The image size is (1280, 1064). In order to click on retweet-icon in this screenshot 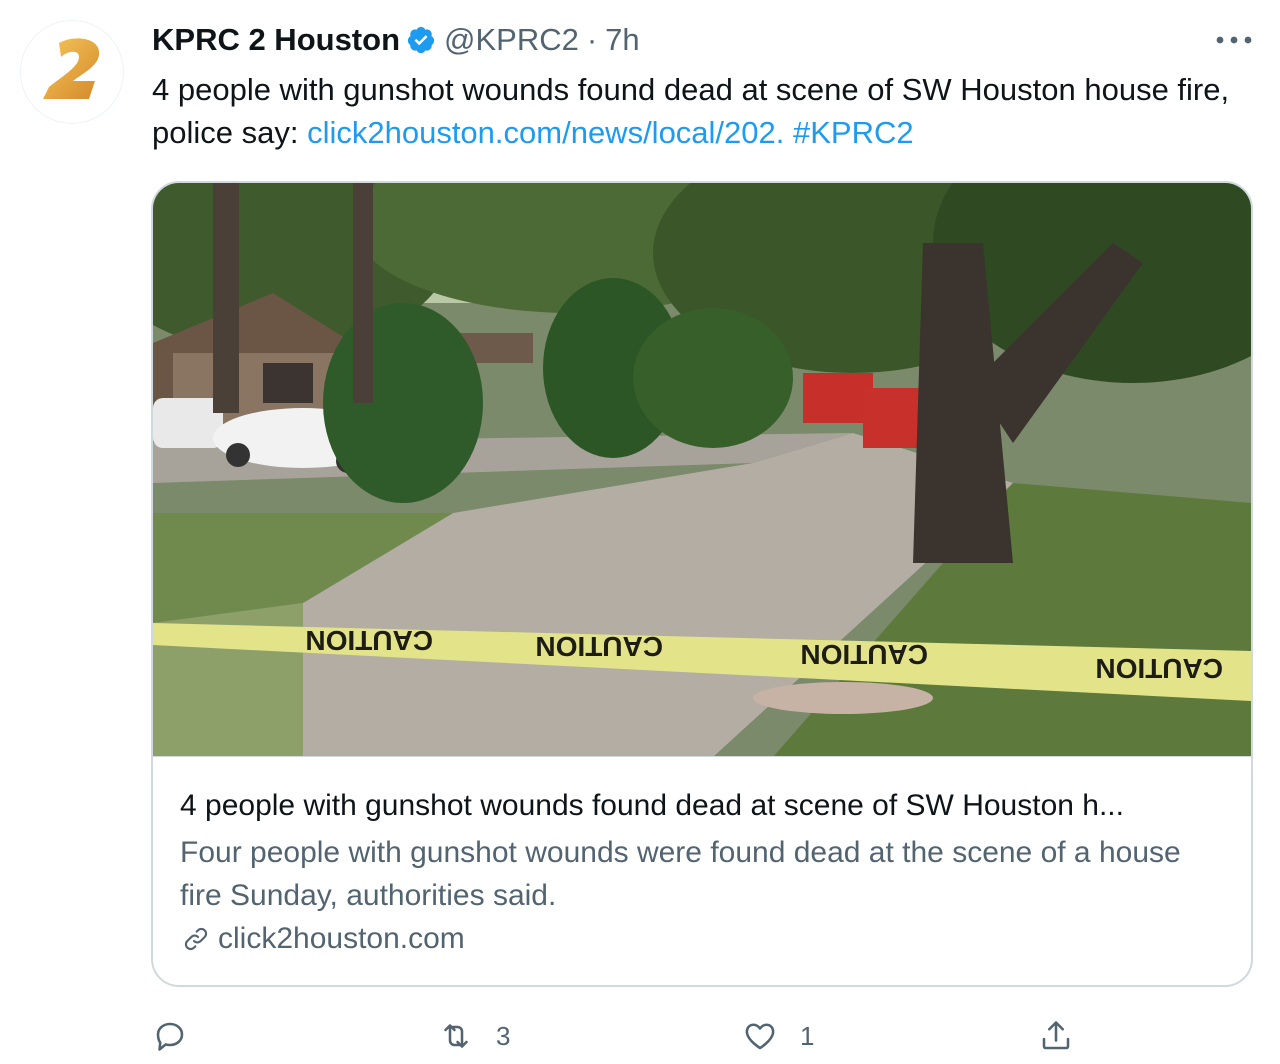, I will do `click(456, 1036)`.